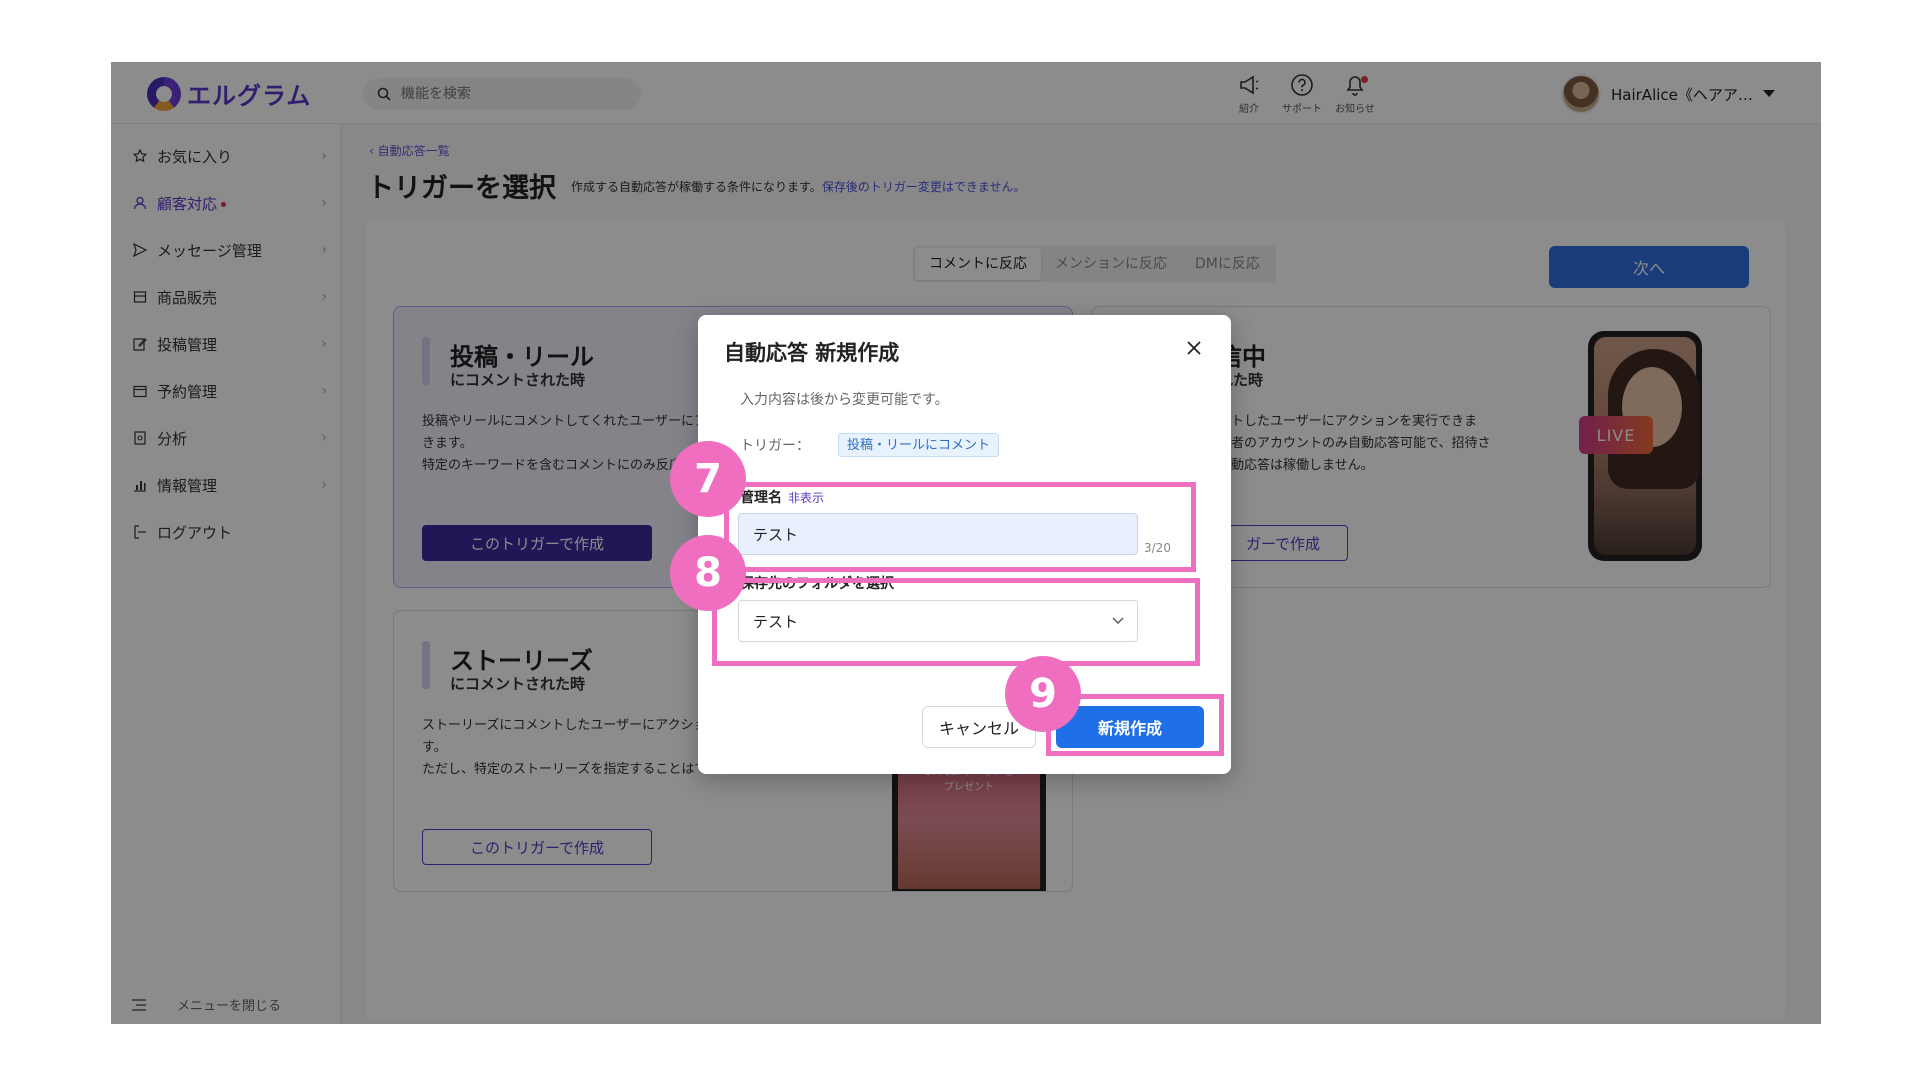 The width and height of the screenshot is (1920, 1080). Describe the element at coordinates (708, 573) in the screenshot. I see `step-8-badge: 8` at that location.